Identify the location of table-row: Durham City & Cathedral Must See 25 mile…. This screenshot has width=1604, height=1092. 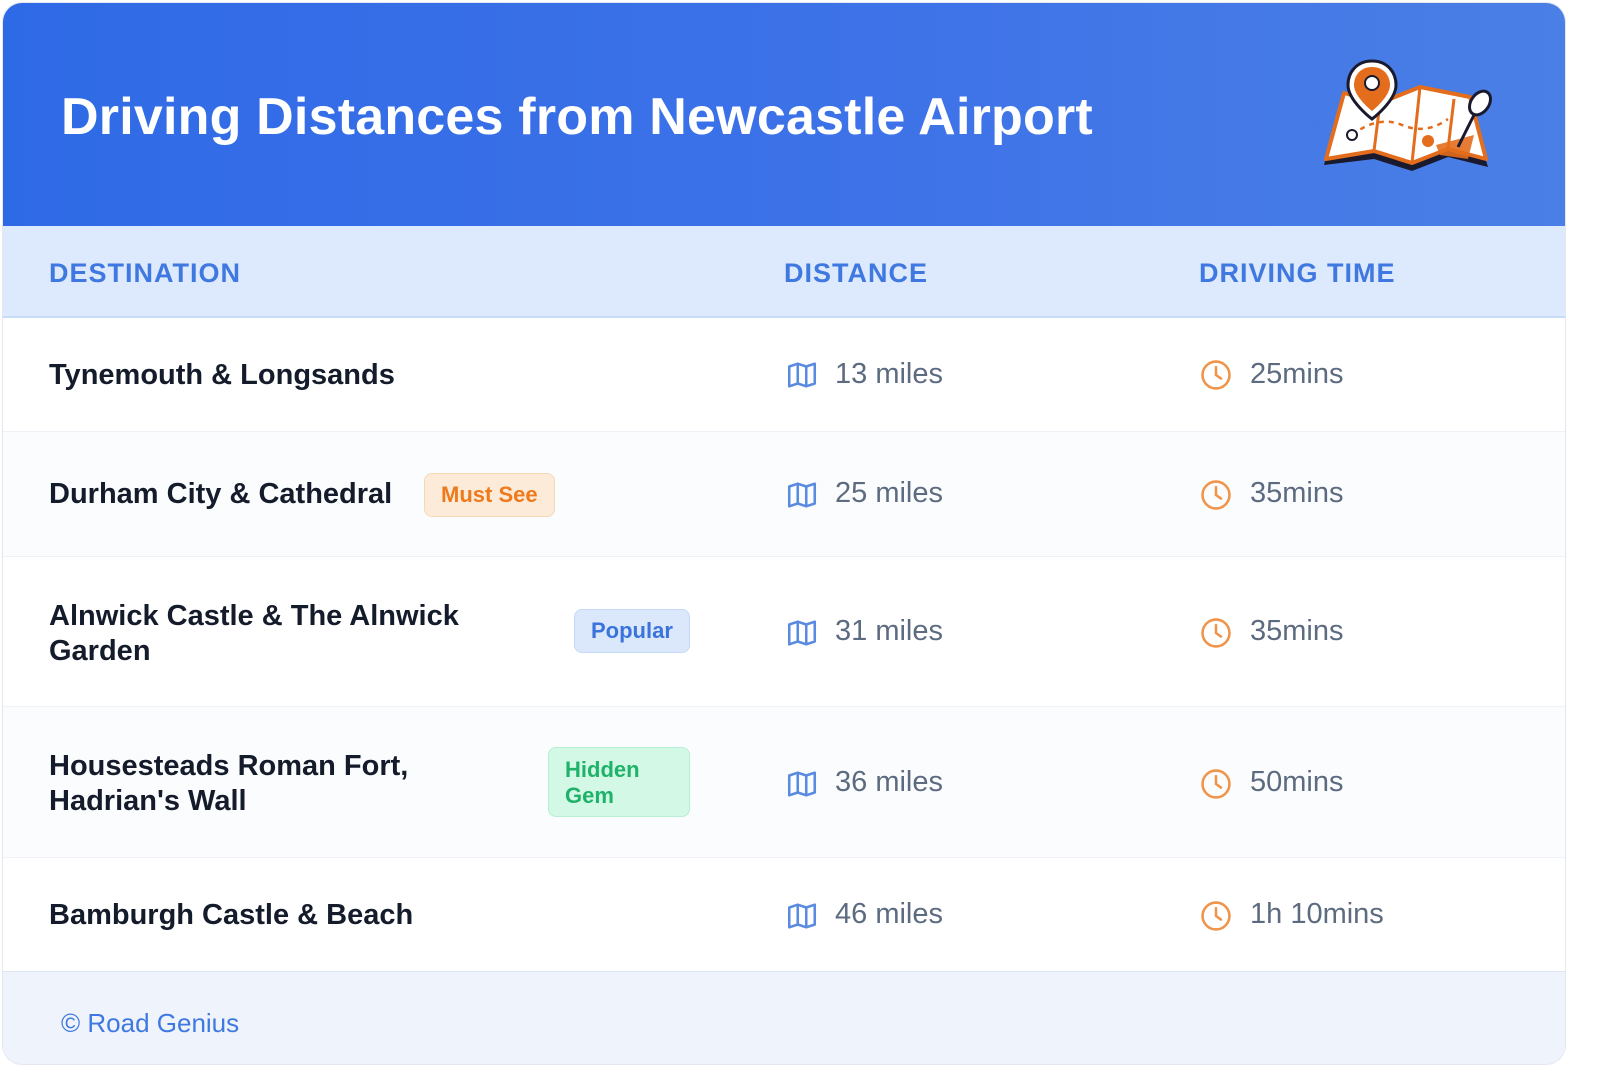
(784, 494).